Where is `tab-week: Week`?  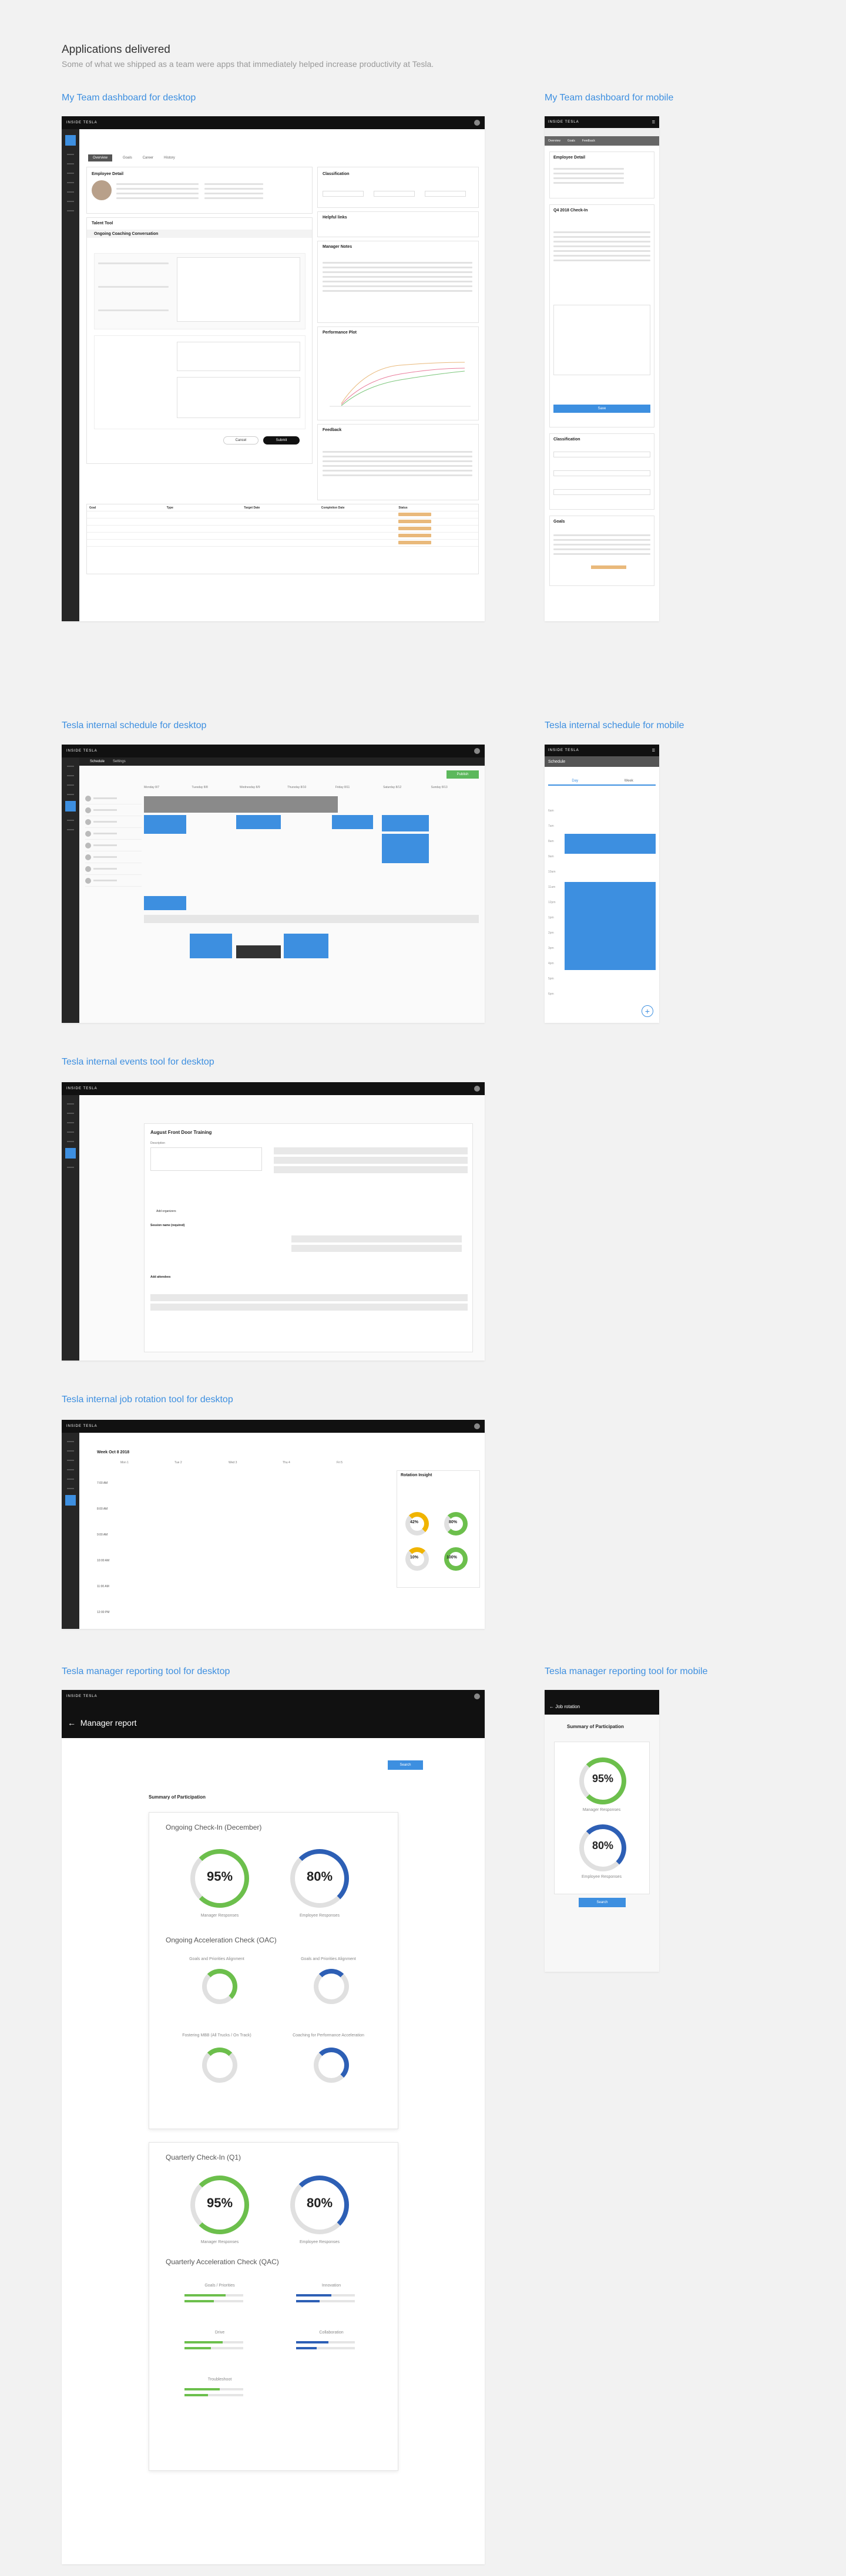
tab-week: Week is located at coordinates (629, 781).